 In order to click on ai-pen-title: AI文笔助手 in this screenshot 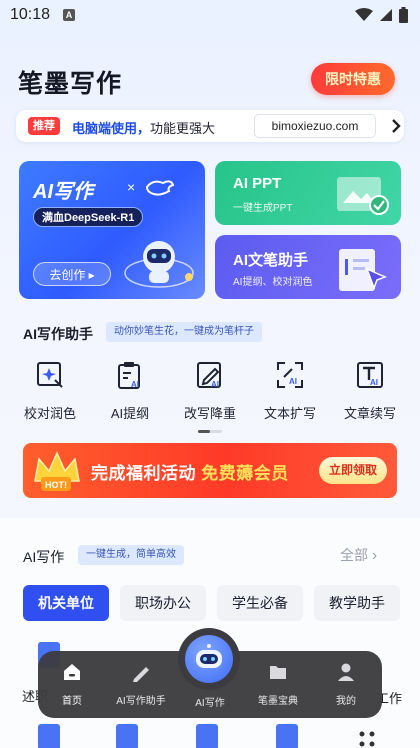, I will do `click(271, 260)`.